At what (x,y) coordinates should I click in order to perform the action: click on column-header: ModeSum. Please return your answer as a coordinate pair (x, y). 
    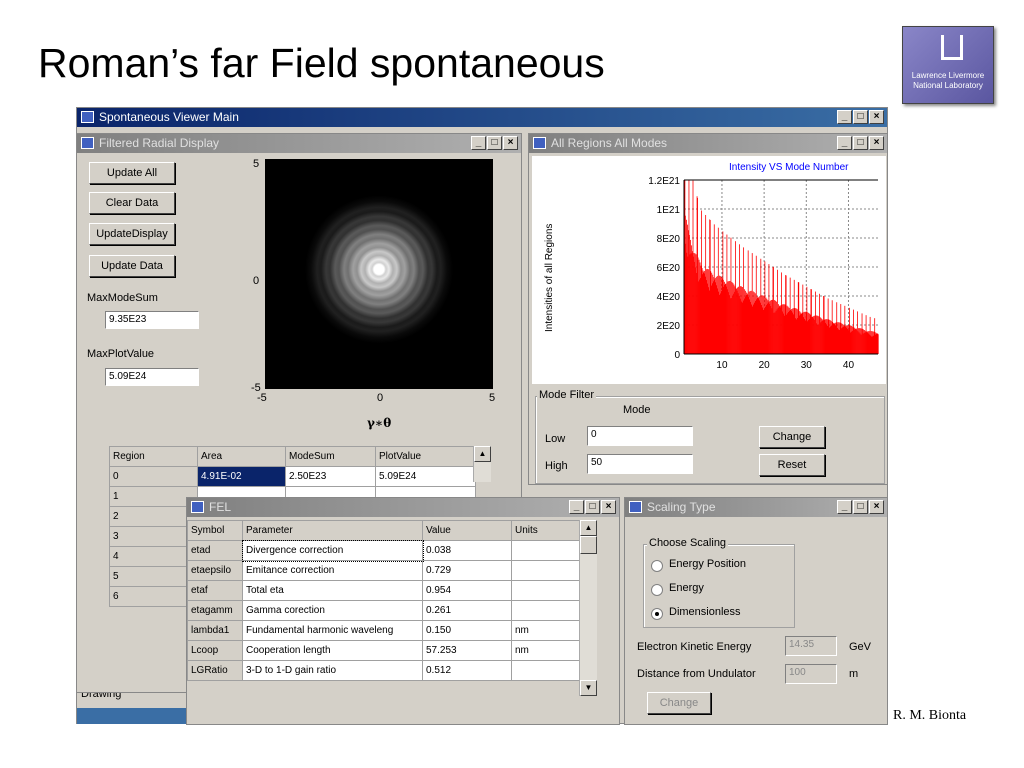
    Looking at the image, I should click on (330, 456).